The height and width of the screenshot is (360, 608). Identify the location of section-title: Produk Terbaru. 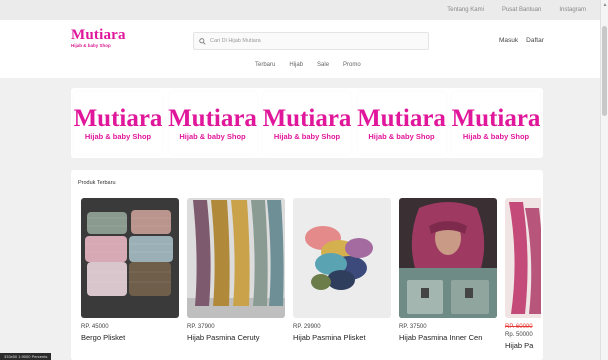
(97, 183).